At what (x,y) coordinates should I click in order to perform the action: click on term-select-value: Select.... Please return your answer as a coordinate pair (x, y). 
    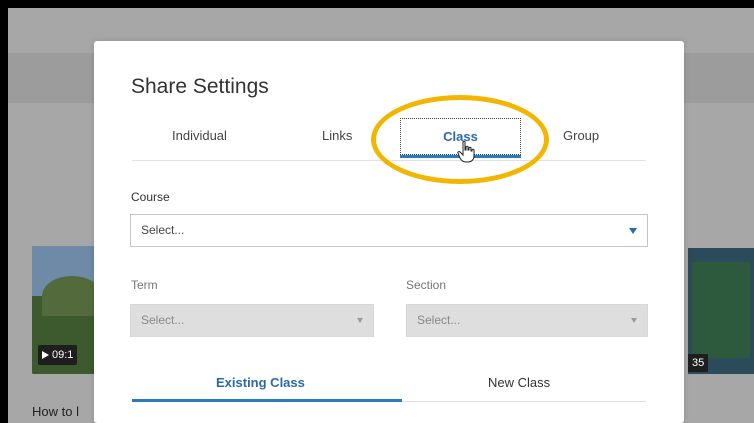
    Looking at the image, I should click on (163, 320).